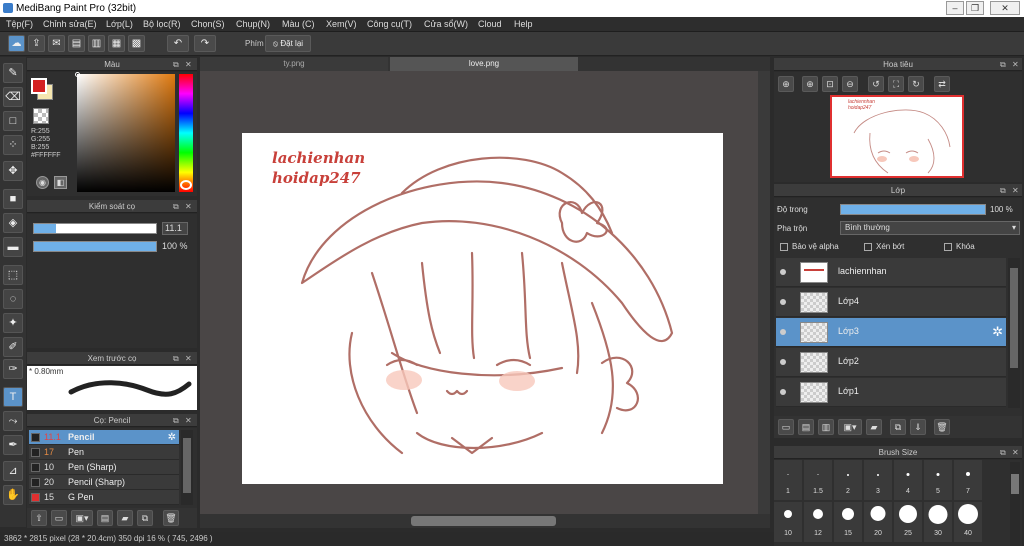 The height and width of the screenshot is (546, 1024). I want to click on menu-view: Xem(V), so click(341, 24).